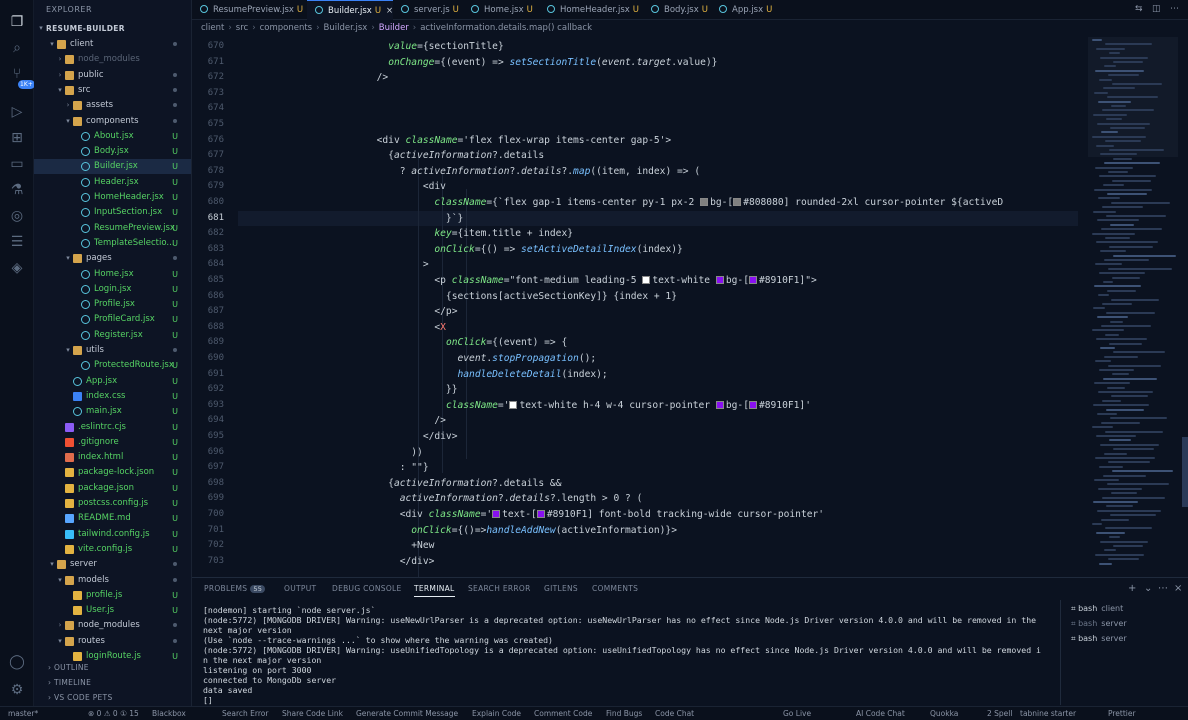 The width and height of the screenshot is (1188, 720). What do you see at coordinates (112, 335) in the screenshot?
I see `tree-item: Register.jsx U` at bounding box center [112, 335].